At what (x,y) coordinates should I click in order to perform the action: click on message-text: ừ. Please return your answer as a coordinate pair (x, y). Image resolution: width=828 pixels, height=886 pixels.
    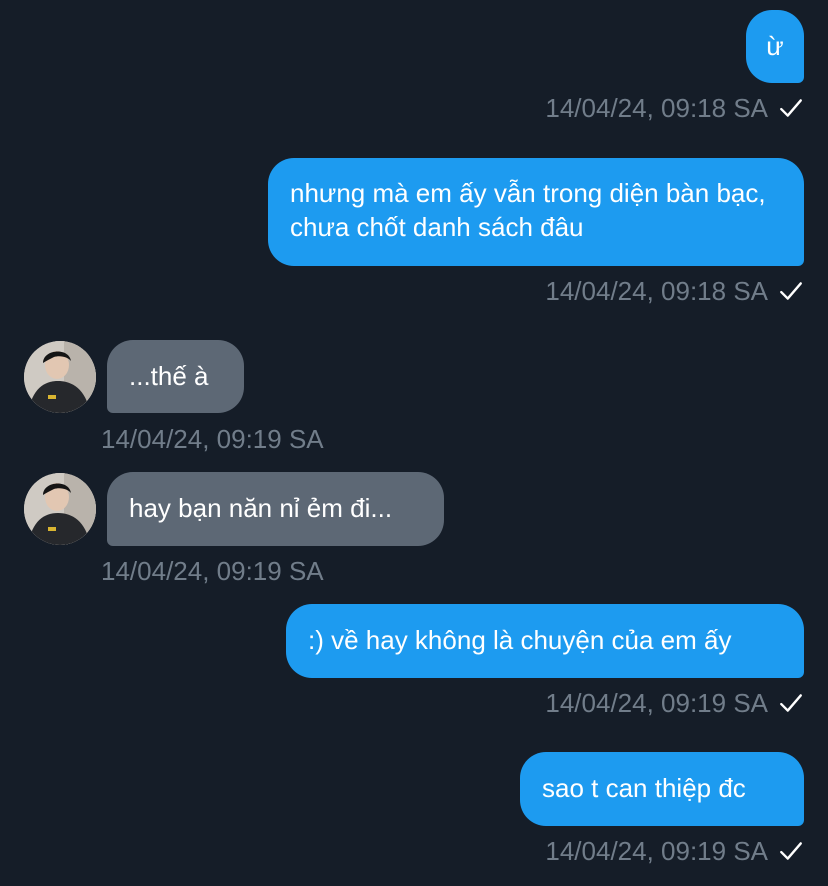
    Looking at the image, I should click on (775, 46).